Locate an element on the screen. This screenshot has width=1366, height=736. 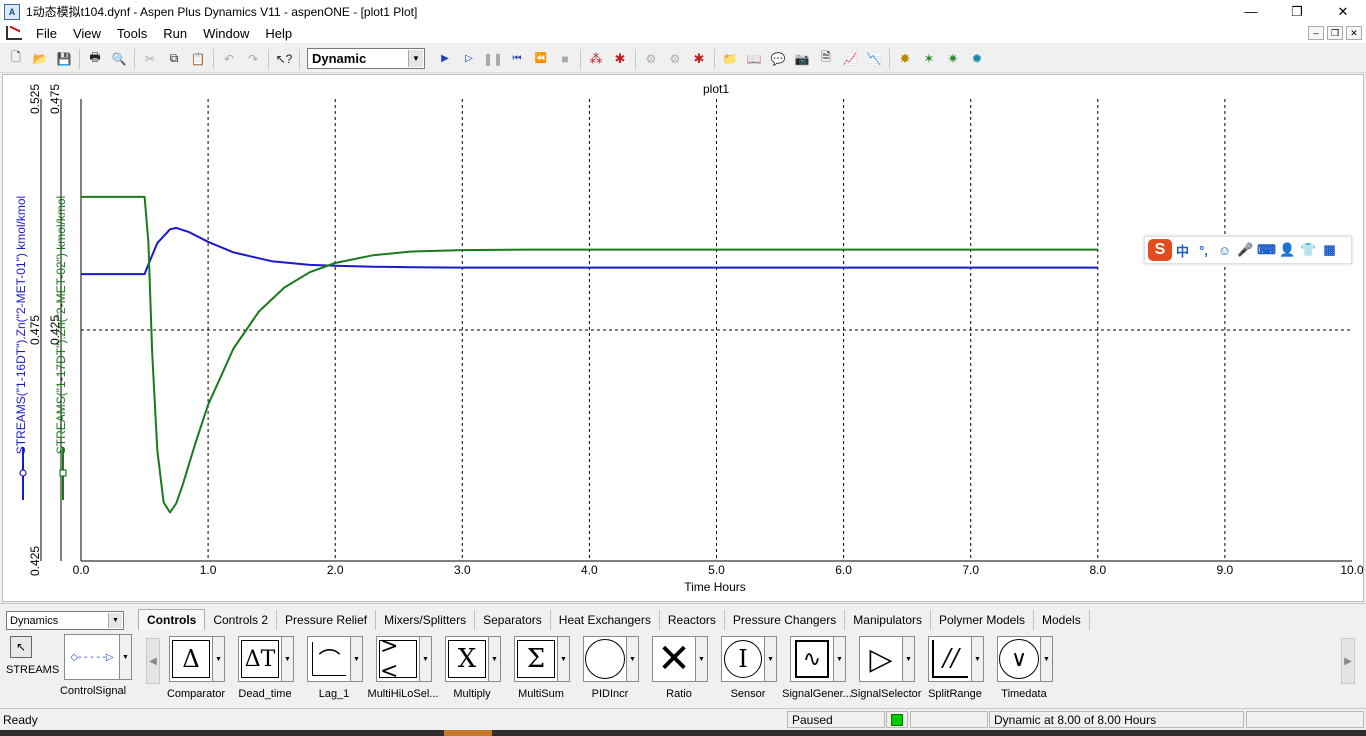
model-glyph-icon: // is located at coordinates (950, 659).